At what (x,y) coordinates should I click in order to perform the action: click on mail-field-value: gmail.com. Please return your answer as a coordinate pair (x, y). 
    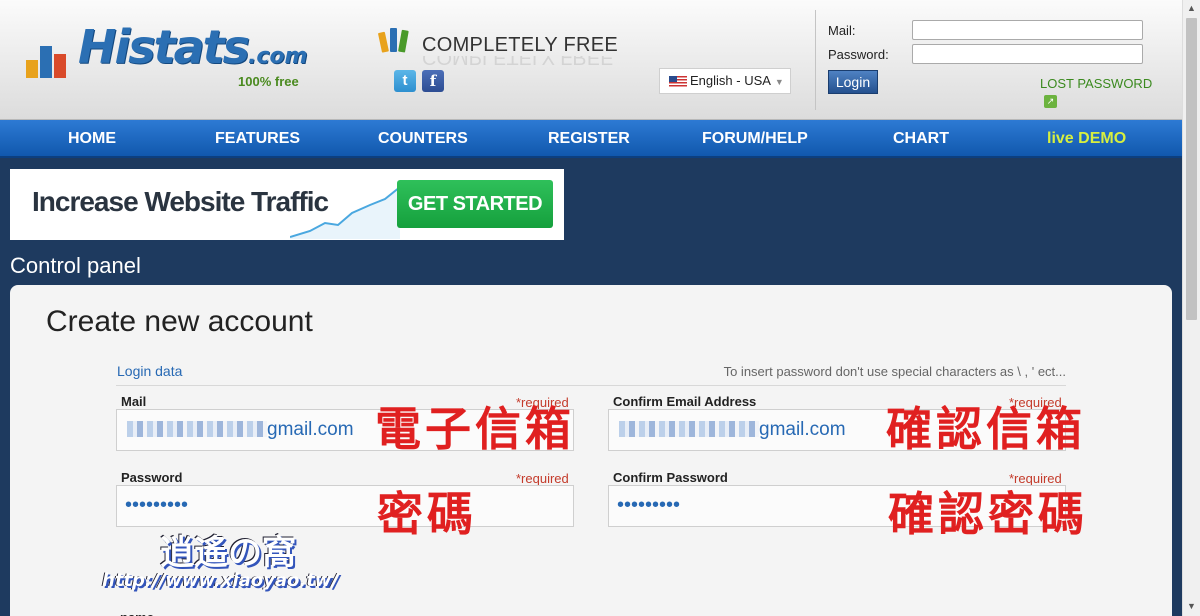
    Looking at the image, I should click on (240, 430).